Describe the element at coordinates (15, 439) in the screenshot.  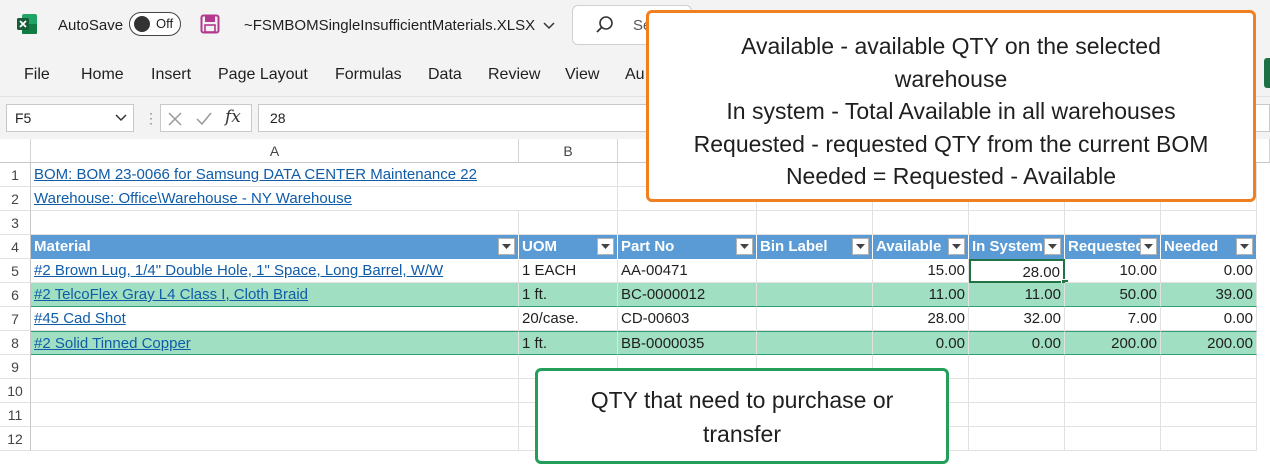
I see `row-header: 12` at that location.